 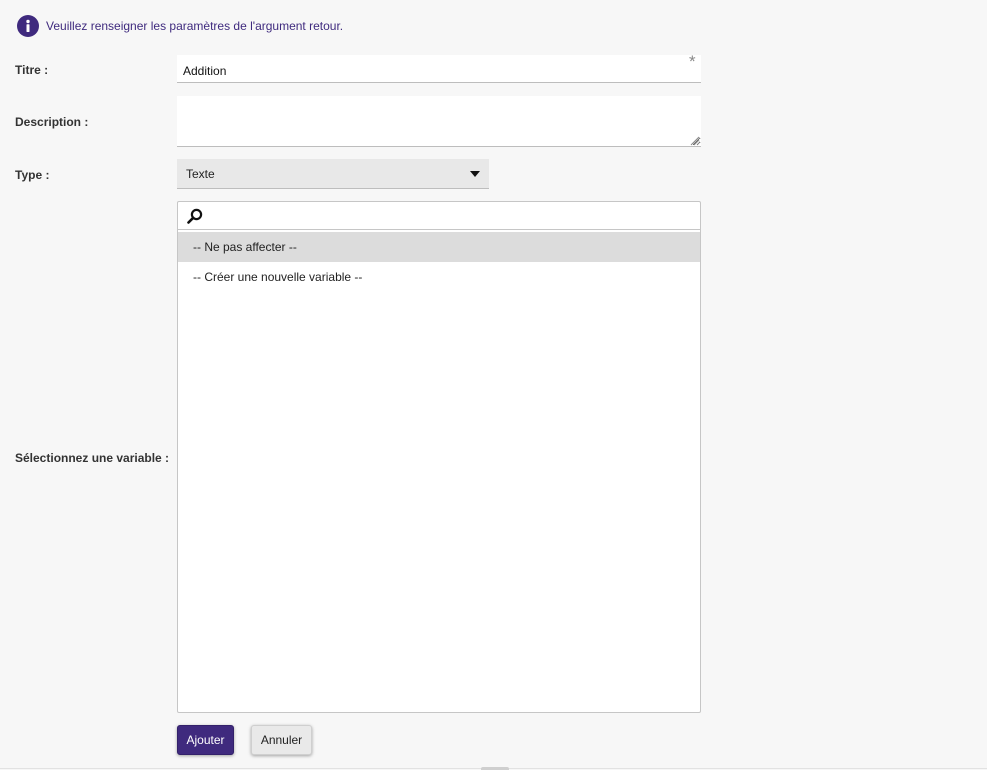 What do you see at coordinates (28, 26) in the screenshot?
I see `info-icon` at bounding box center [28, 26].